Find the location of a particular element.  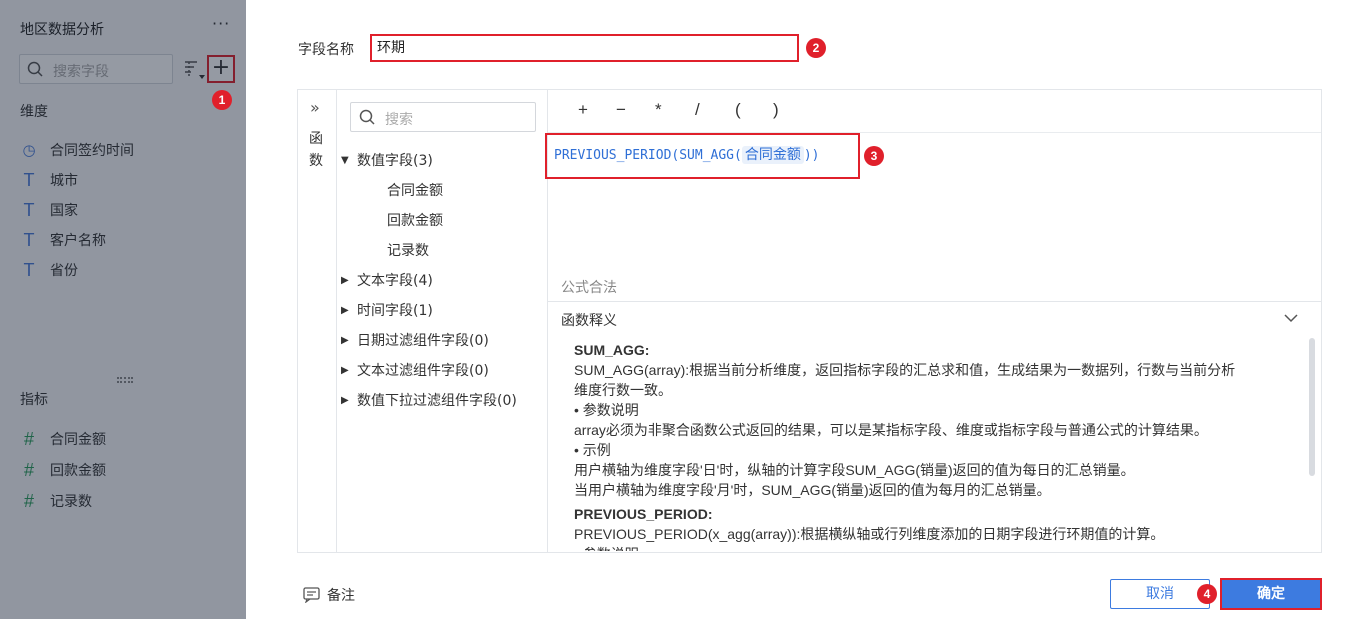

tree-group-numeric-dropdown-filter: ▶ 数值下拉过滤组件字段(0) is located at coordinates (429, 400).